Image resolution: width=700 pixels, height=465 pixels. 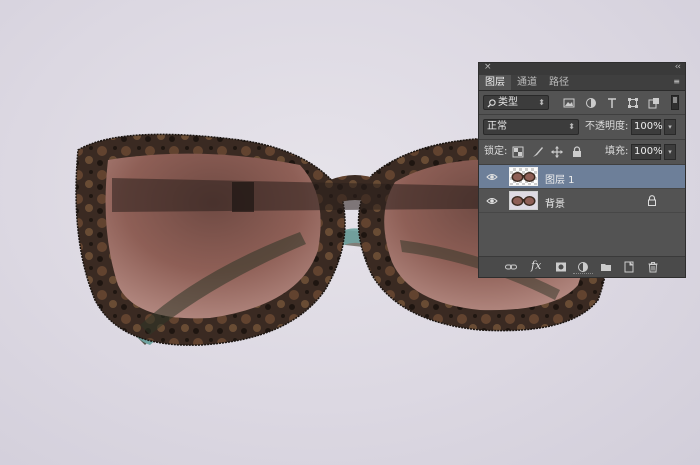 I want to click on image-filter-icon, so click(x=569, y=103).